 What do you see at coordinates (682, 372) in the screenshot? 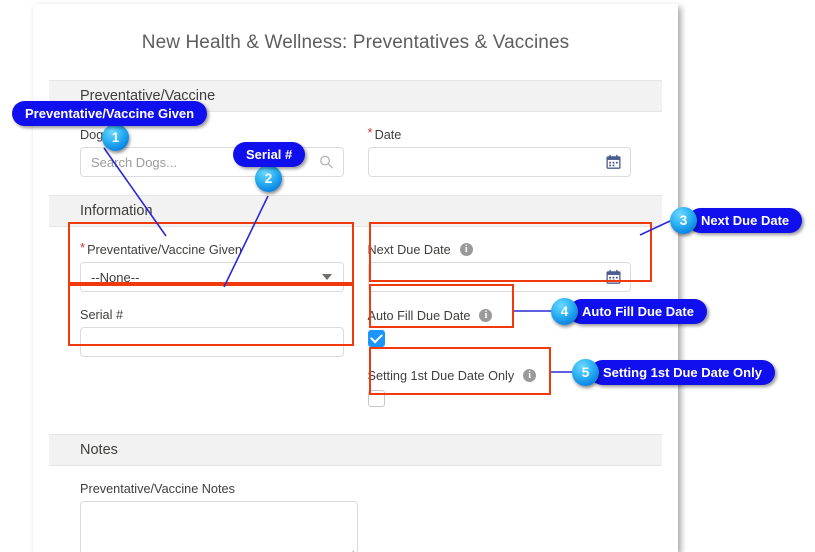
I see `callout-5-label: Setting 1st Due Date Only` at bounding box center [682, 372].